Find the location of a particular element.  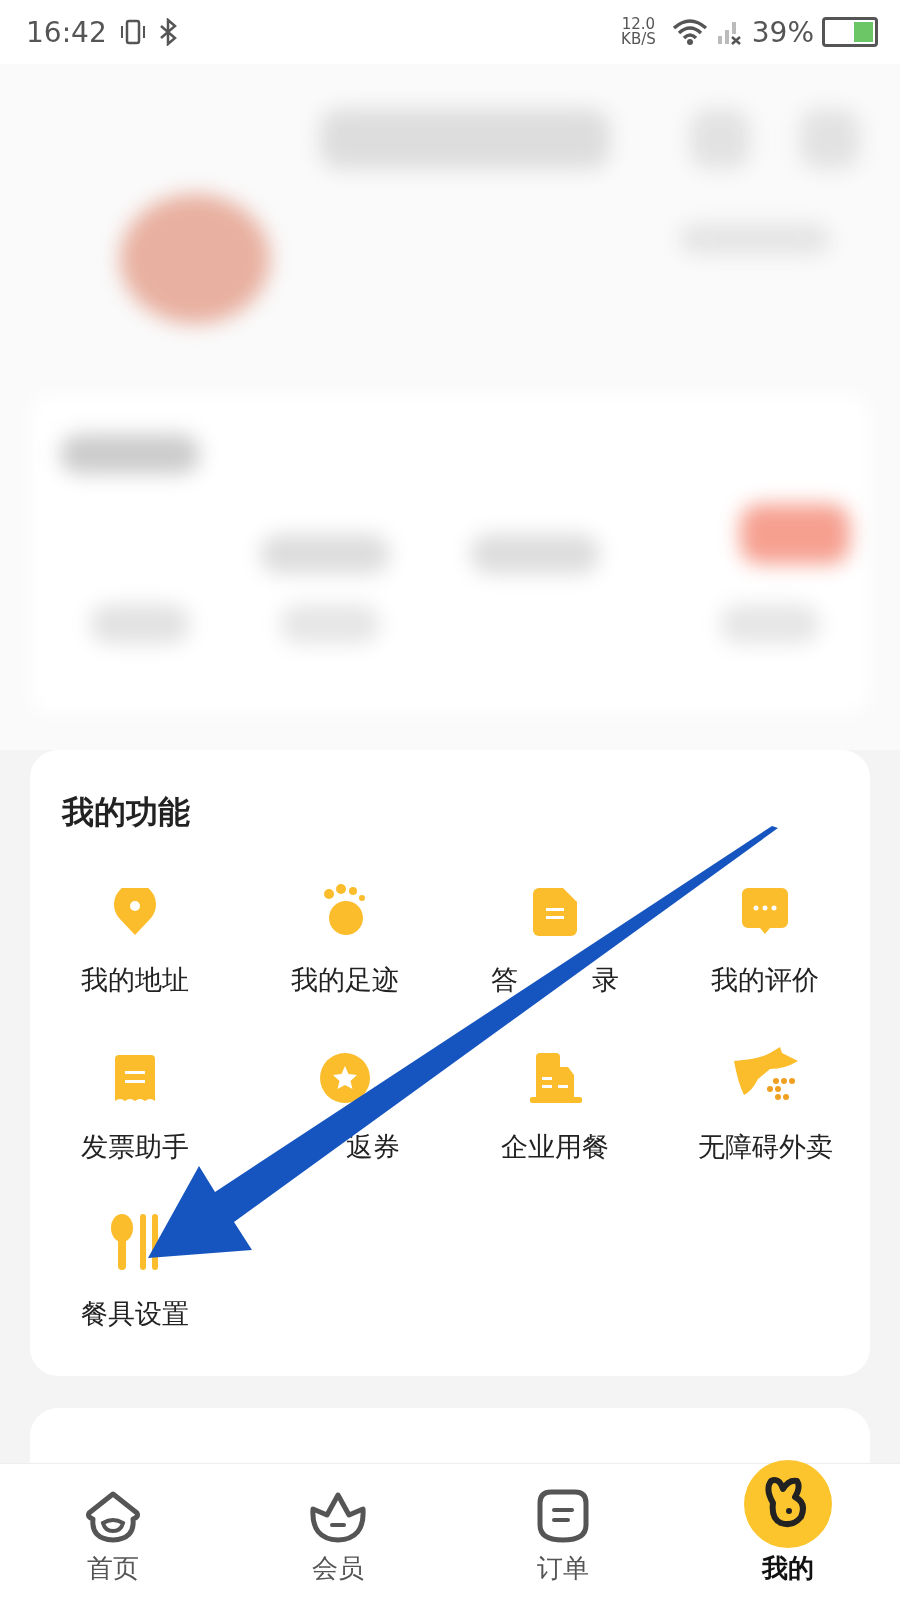

function-label: 返券 is located at coordinates (373, 1147).